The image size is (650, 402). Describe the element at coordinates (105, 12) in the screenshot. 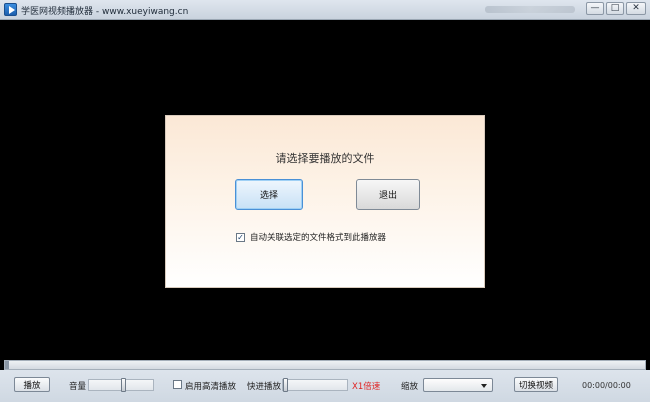

I see `window-title: 学医网视频播放器 - www.xueyiwang.cn` at that location.